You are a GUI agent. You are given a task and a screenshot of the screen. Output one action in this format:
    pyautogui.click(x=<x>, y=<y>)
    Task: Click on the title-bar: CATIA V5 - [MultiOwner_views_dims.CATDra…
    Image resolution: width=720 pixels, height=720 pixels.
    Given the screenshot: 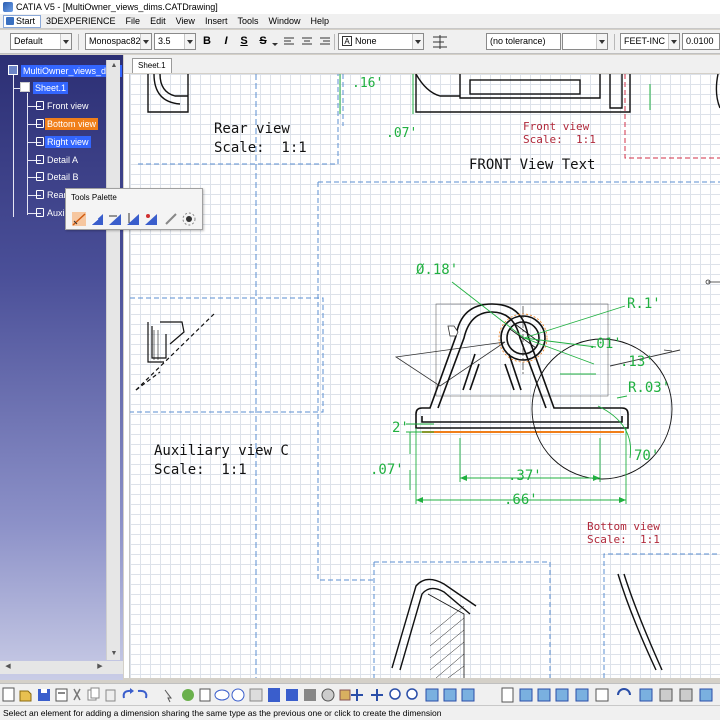 What is the action you would take?
    pyautogui.click(x=360, y=7)
    